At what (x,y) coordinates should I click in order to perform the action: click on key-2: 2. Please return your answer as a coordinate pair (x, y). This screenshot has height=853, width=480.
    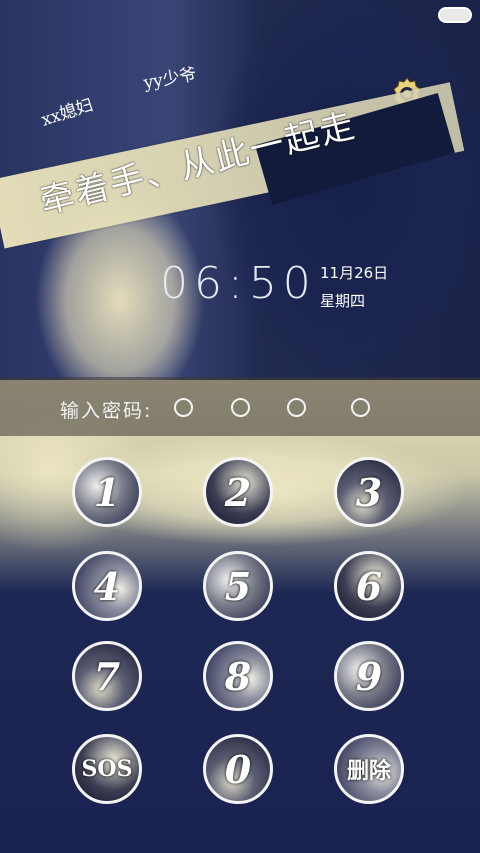
    Looking at the image, I should click on (238, 492).